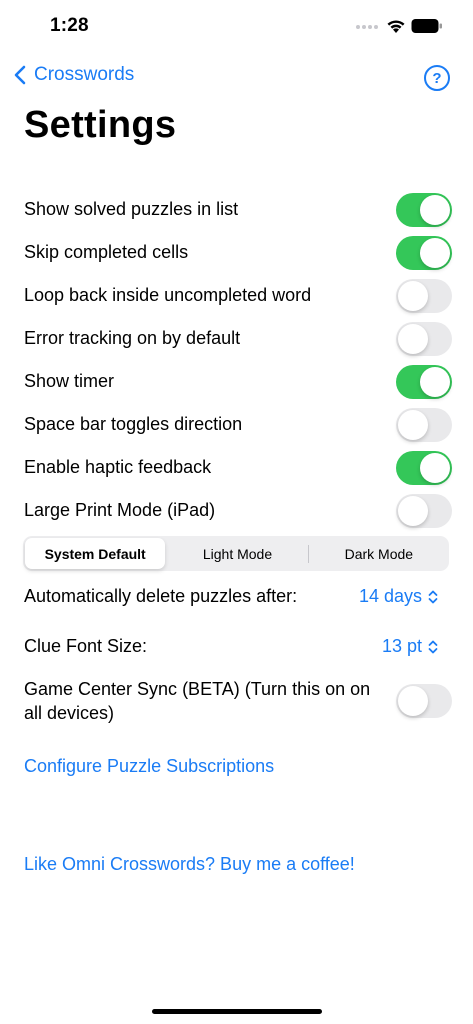 The height and width of the screenshot is (1024, 473). What do you see at coordinates (238, 252) in the screenshot?
I see `setting-row: Skip completed cells` at bounding box center [238, 252].